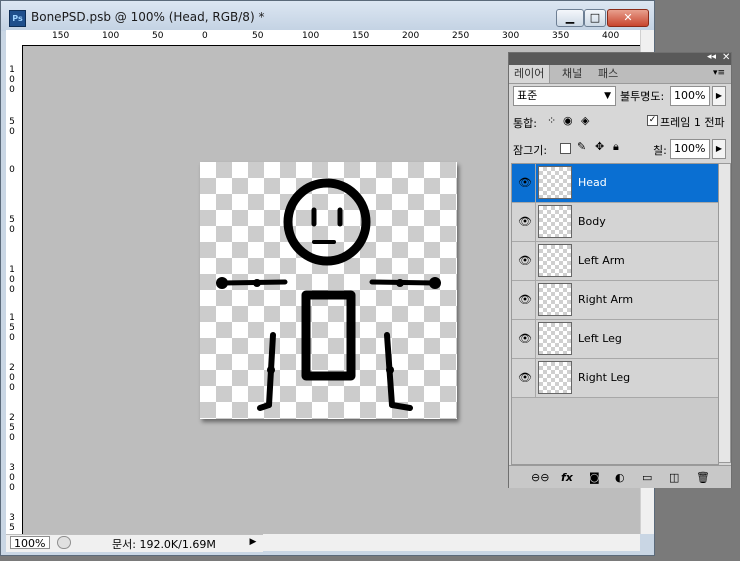  Describe the element at coordinates (411, 36) in the screenshot. I see `ruler-tick-label: 200` at that location.